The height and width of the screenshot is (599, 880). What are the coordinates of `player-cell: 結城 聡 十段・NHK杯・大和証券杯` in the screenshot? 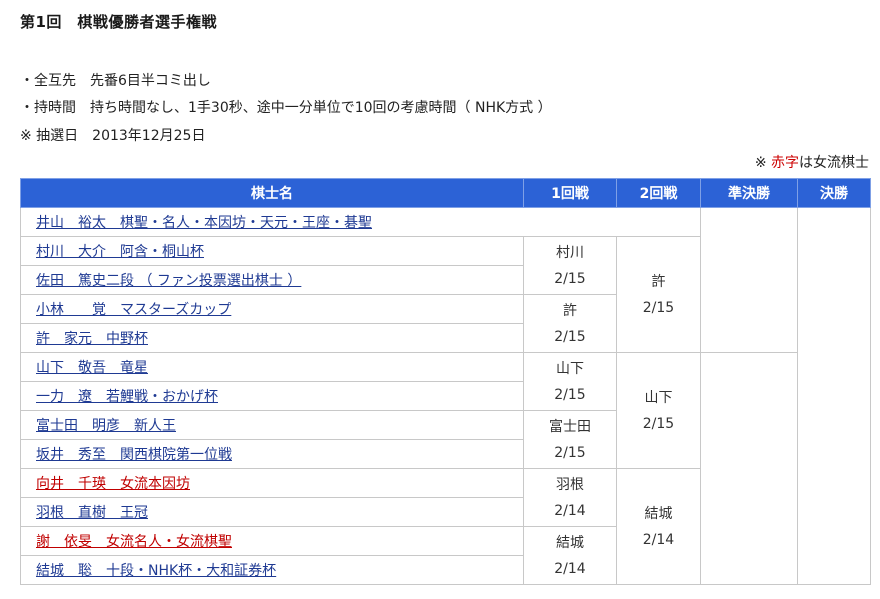 It's located at (272, 570).